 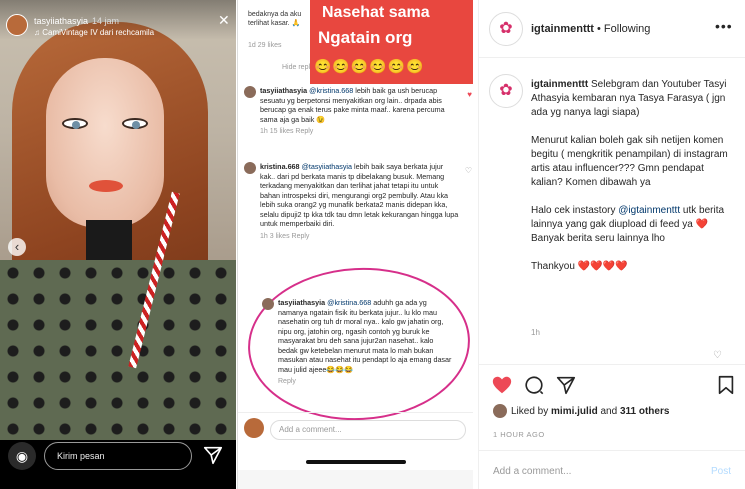 I want to click on action-bar, so click(x=612, y=384).